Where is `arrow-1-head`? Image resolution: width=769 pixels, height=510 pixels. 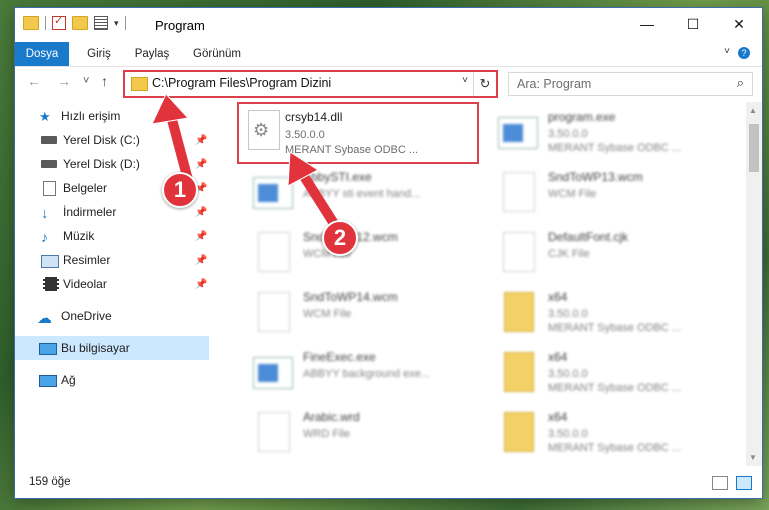
arrow-1-head is located at coordinates (170, 109).